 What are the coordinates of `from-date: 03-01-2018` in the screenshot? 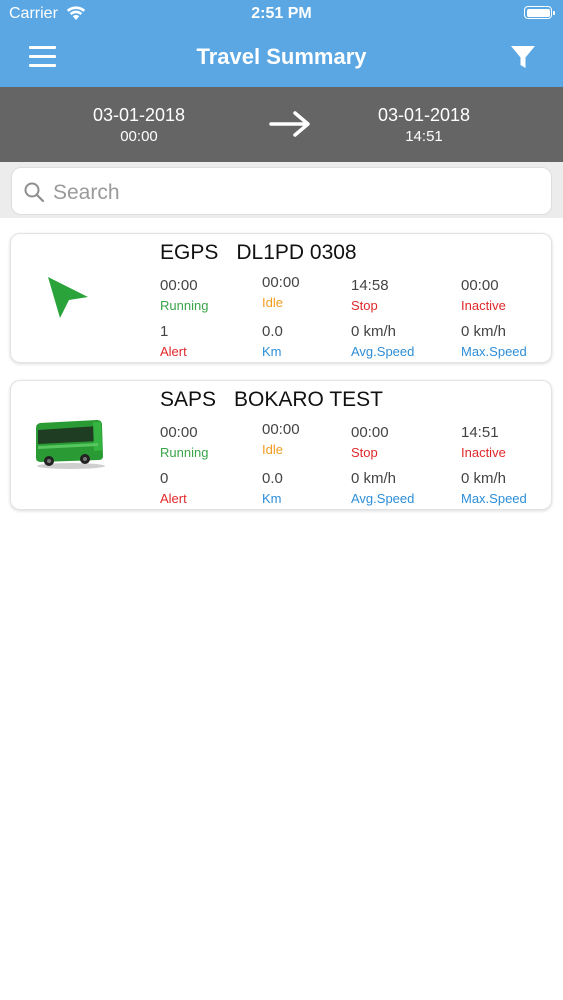 It's located at (139, 115).